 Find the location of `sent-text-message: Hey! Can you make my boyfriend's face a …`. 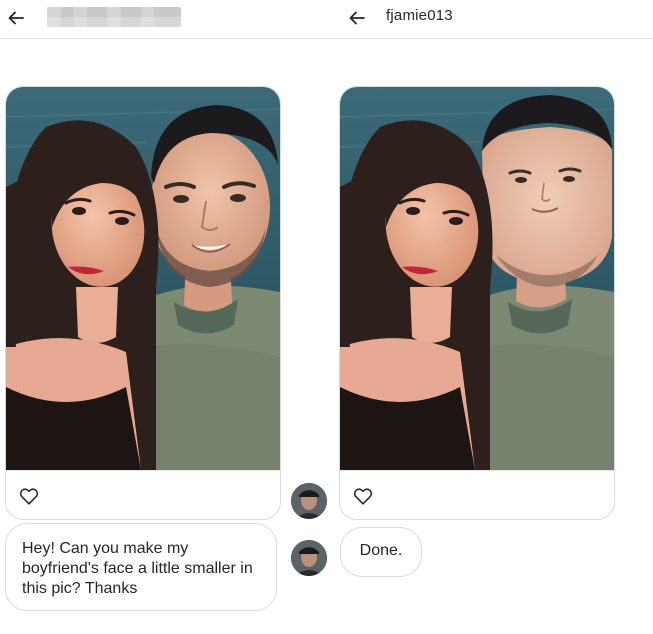

sent-text-message: Hey! Can you make my boyfriend's face a … is located at coordinates (141, 567).